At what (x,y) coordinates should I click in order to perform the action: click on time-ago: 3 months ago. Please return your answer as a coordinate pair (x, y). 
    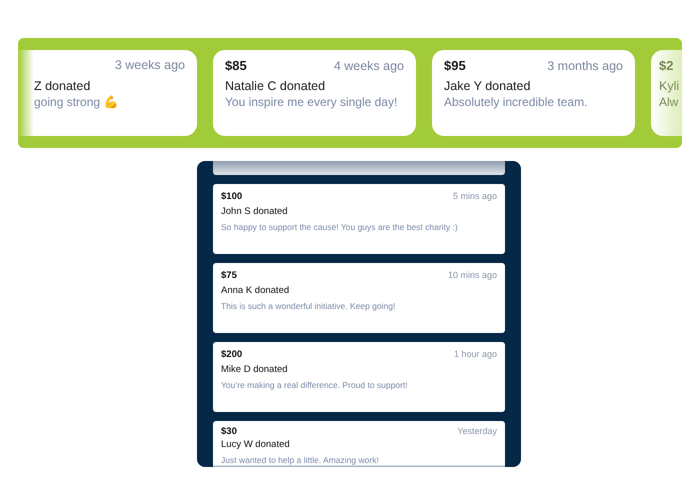
    Looking at the image, I should click on (585, 66).